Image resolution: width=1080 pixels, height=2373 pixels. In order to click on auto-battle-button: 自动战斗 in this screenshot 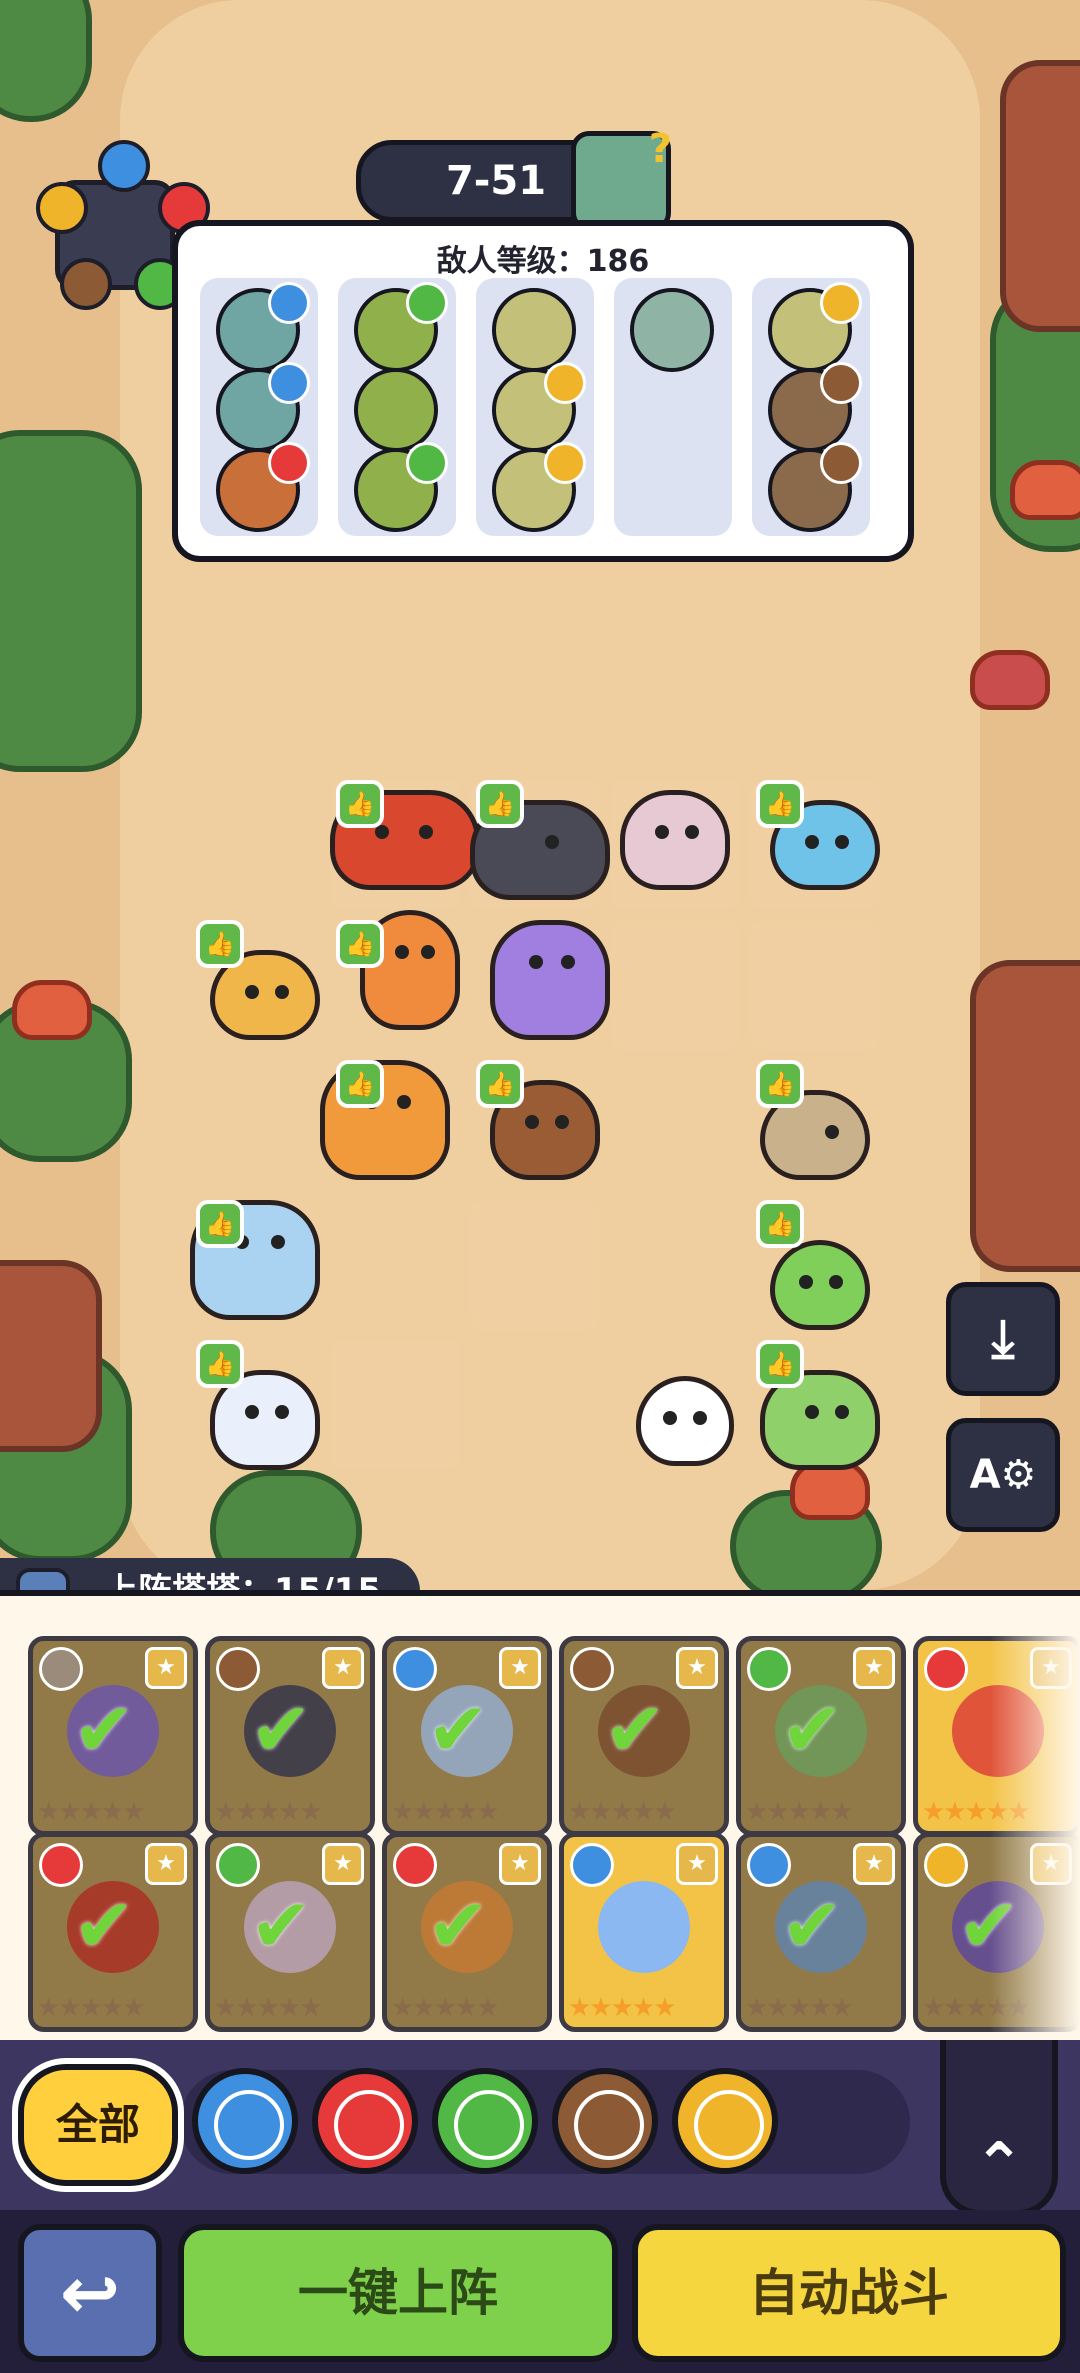, I will do `click(849, 2293)`.